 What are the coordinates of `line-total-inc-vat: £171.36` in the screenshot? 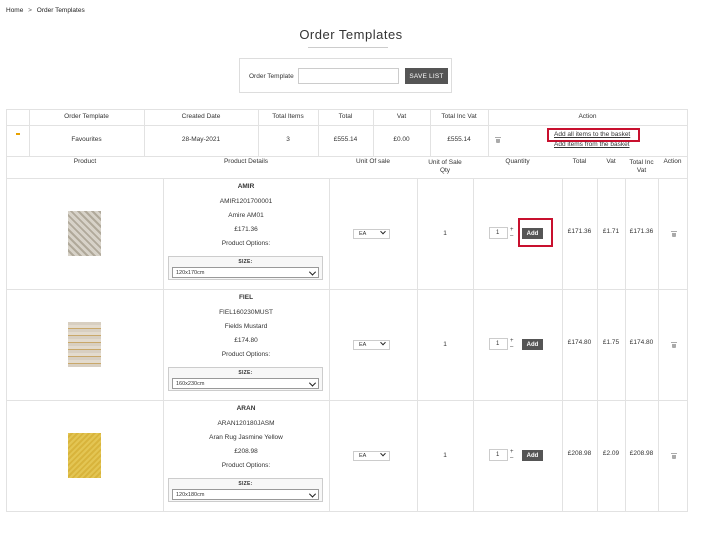 It's located at (641, 231).